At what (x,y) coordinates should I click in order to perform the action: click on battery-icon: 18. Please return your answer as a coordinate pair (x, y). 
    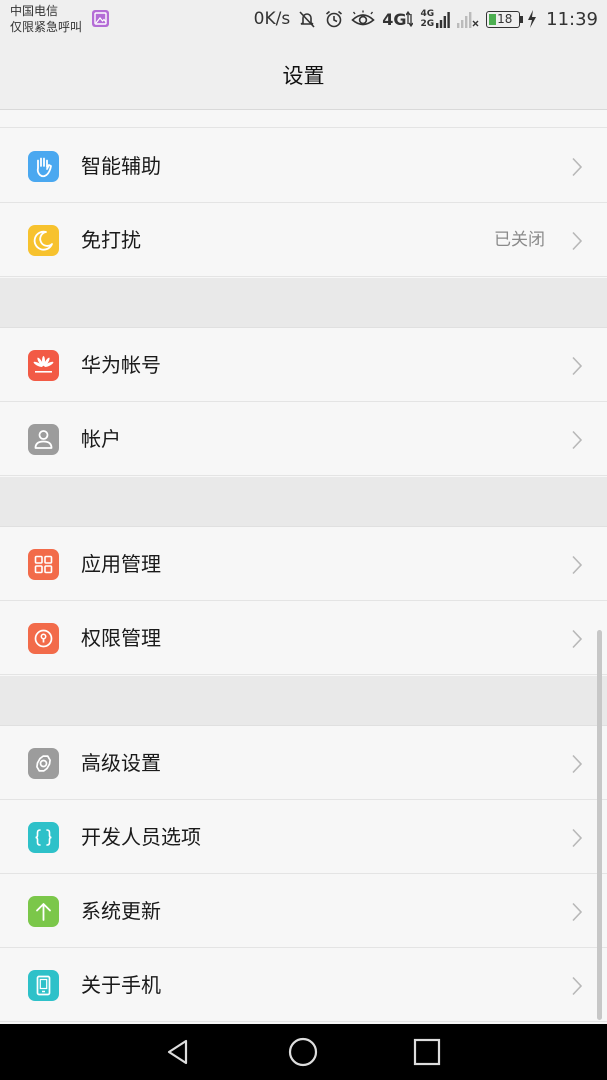
    Looking at the image, I should click on (505, 19).